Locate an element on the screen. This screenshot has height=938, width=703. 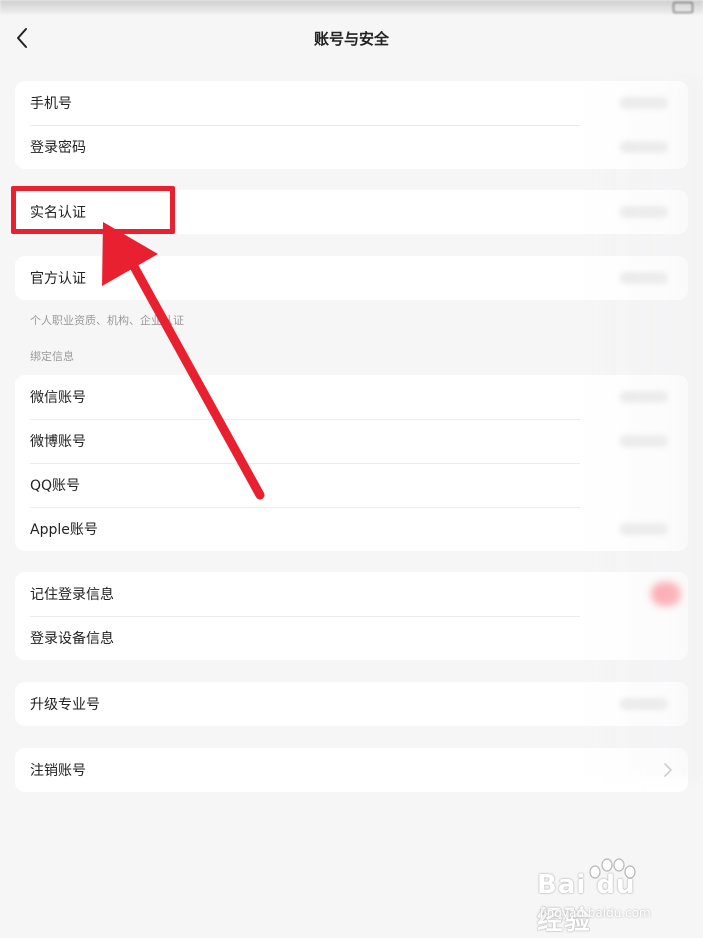
apple-label: Apple账号 is located at coordinates (64, 530).